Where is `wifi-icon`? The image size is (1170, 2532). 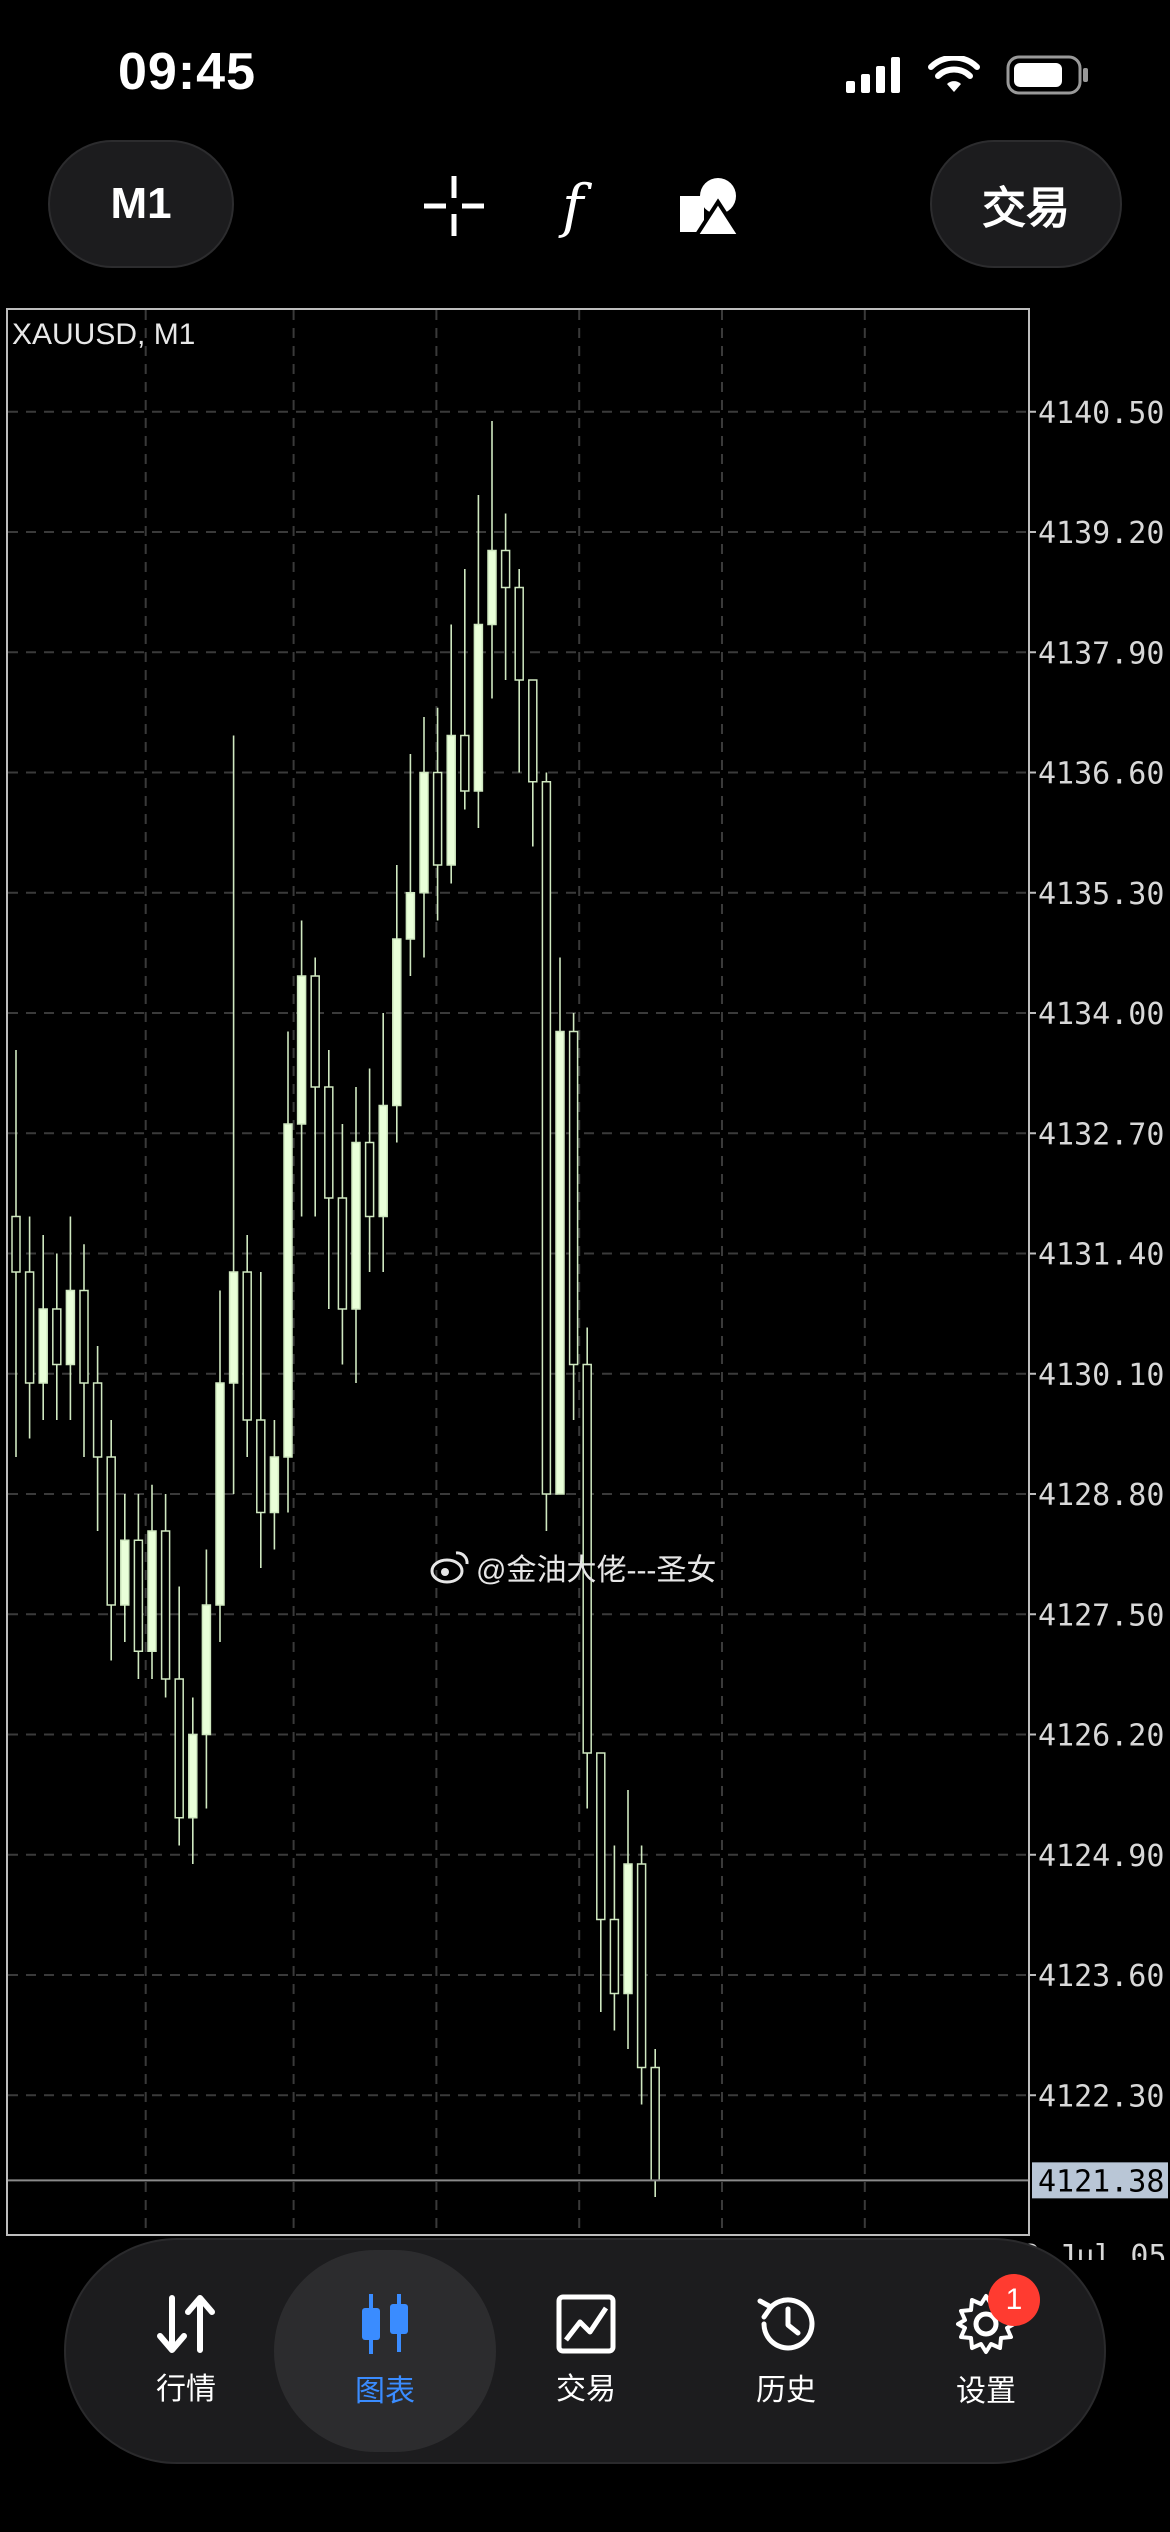
wifi-icon is located at coordinates (954, 74).